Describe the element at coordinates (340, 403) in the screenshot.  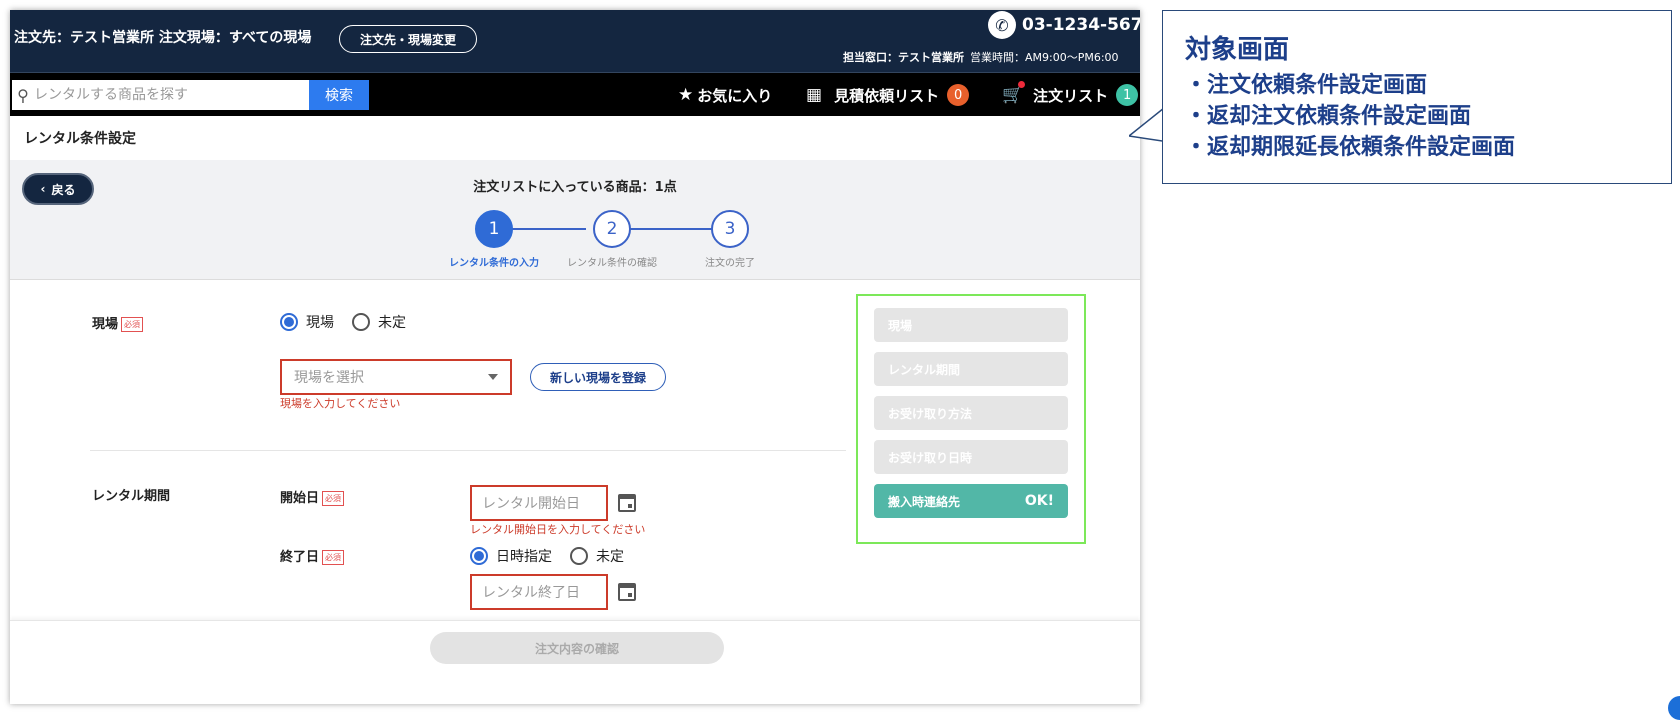
I see `site-error-message: 現場を入力してください` at that location.